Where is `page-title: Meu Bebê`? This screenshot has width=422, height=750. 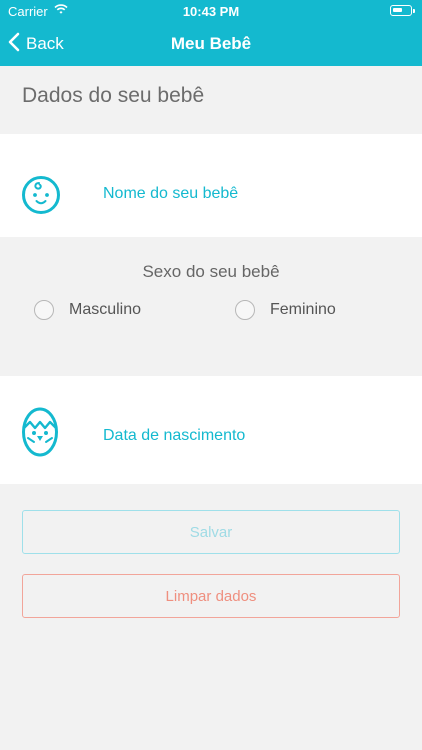 page-title: Meu Bebê is located at coordinates (211, 43).